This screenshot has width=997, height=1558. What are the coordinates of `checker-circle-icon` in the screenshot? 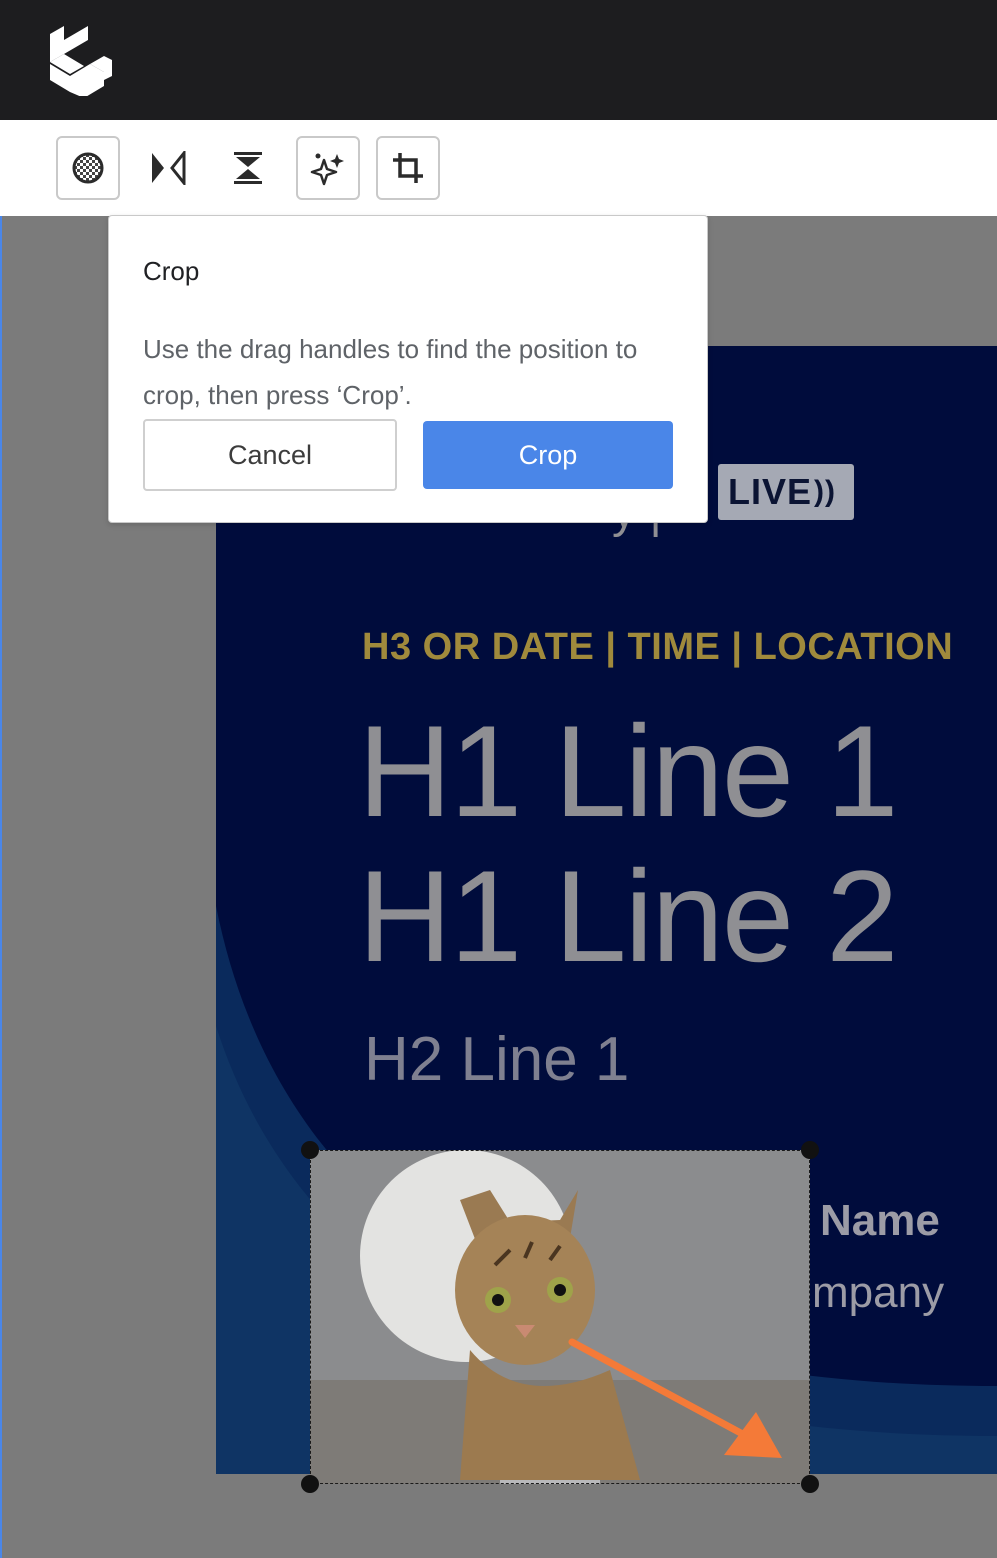 It's located at (88, 168).